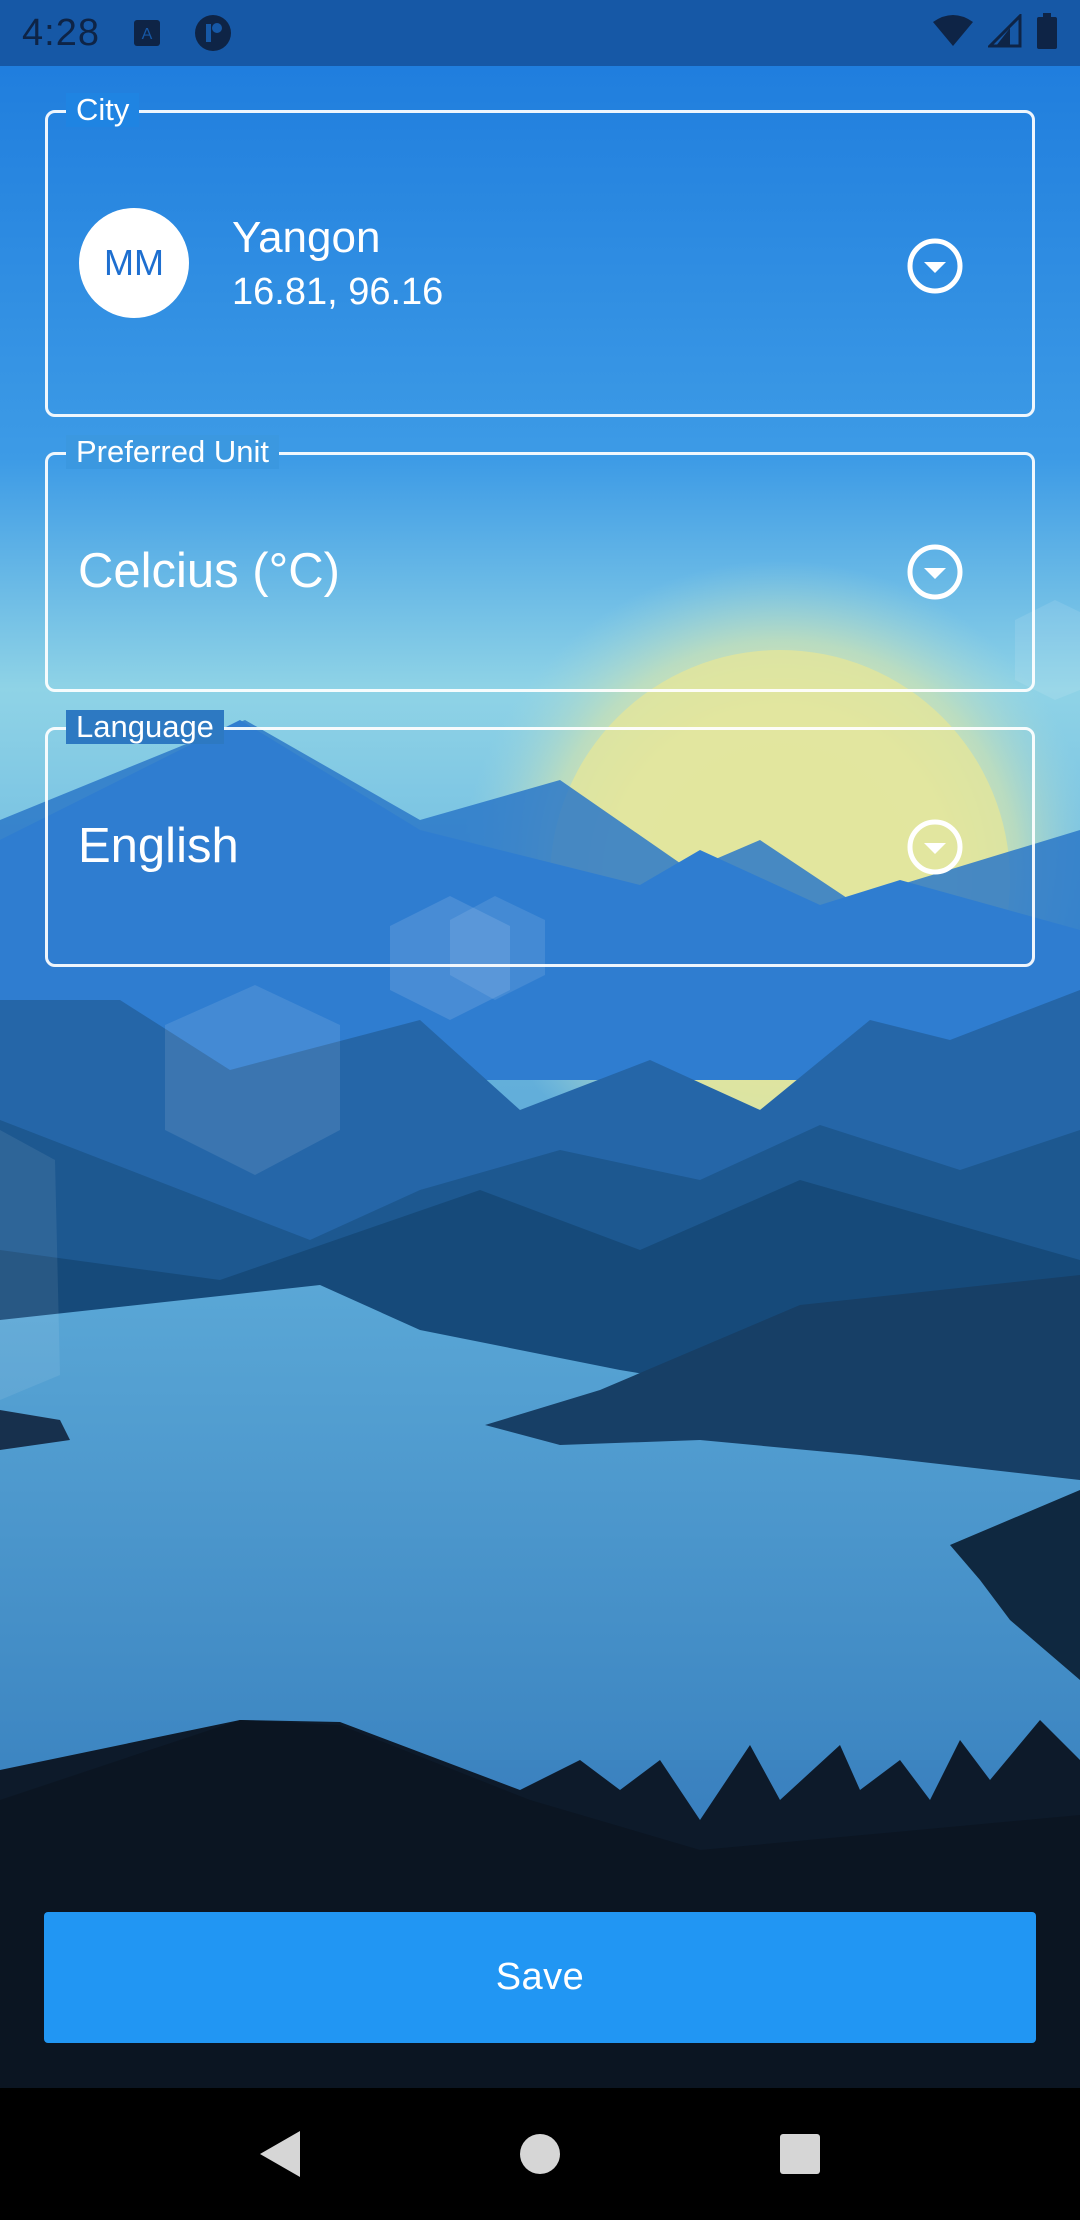 Image resolution: width=1080 pixels, height=2220 pixels. I want to click on preferred-unit-value: Celcius (°C), so click(209, 571).